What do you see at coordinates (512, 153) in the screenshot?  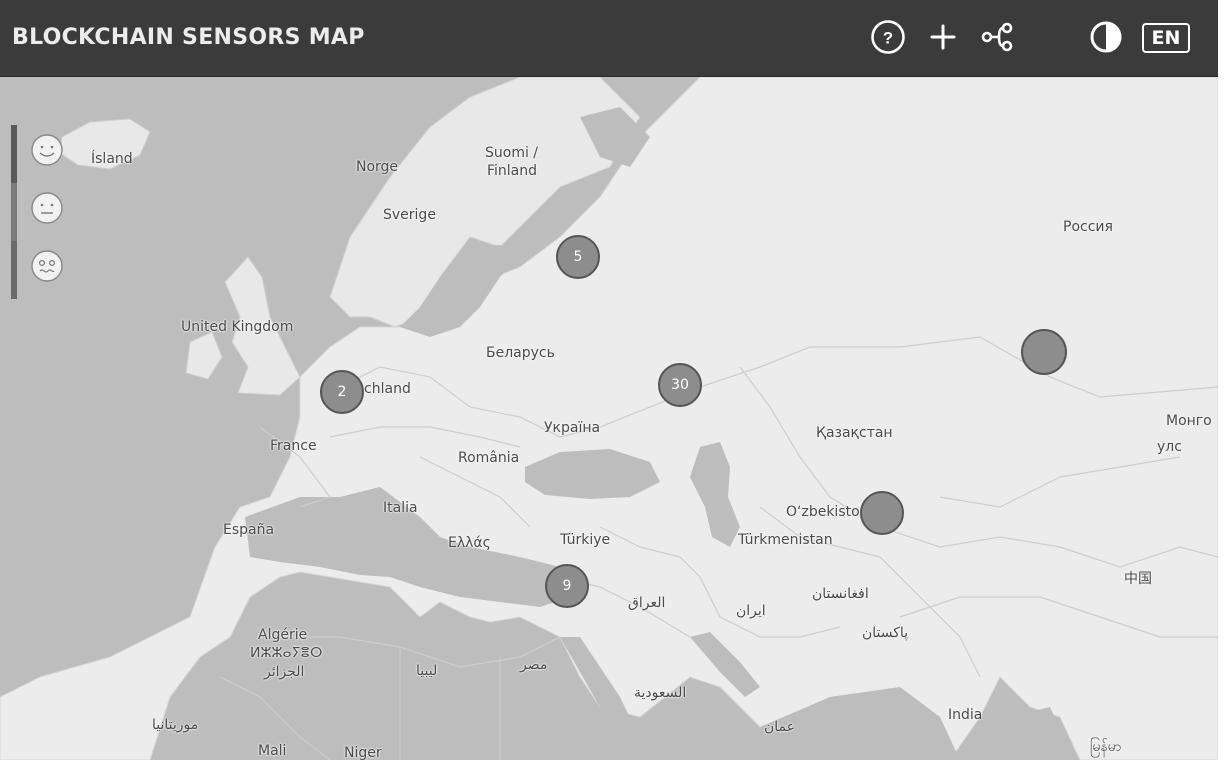 I see `map-label-finland-native: Suomi /` at bounding box center [512, 153].